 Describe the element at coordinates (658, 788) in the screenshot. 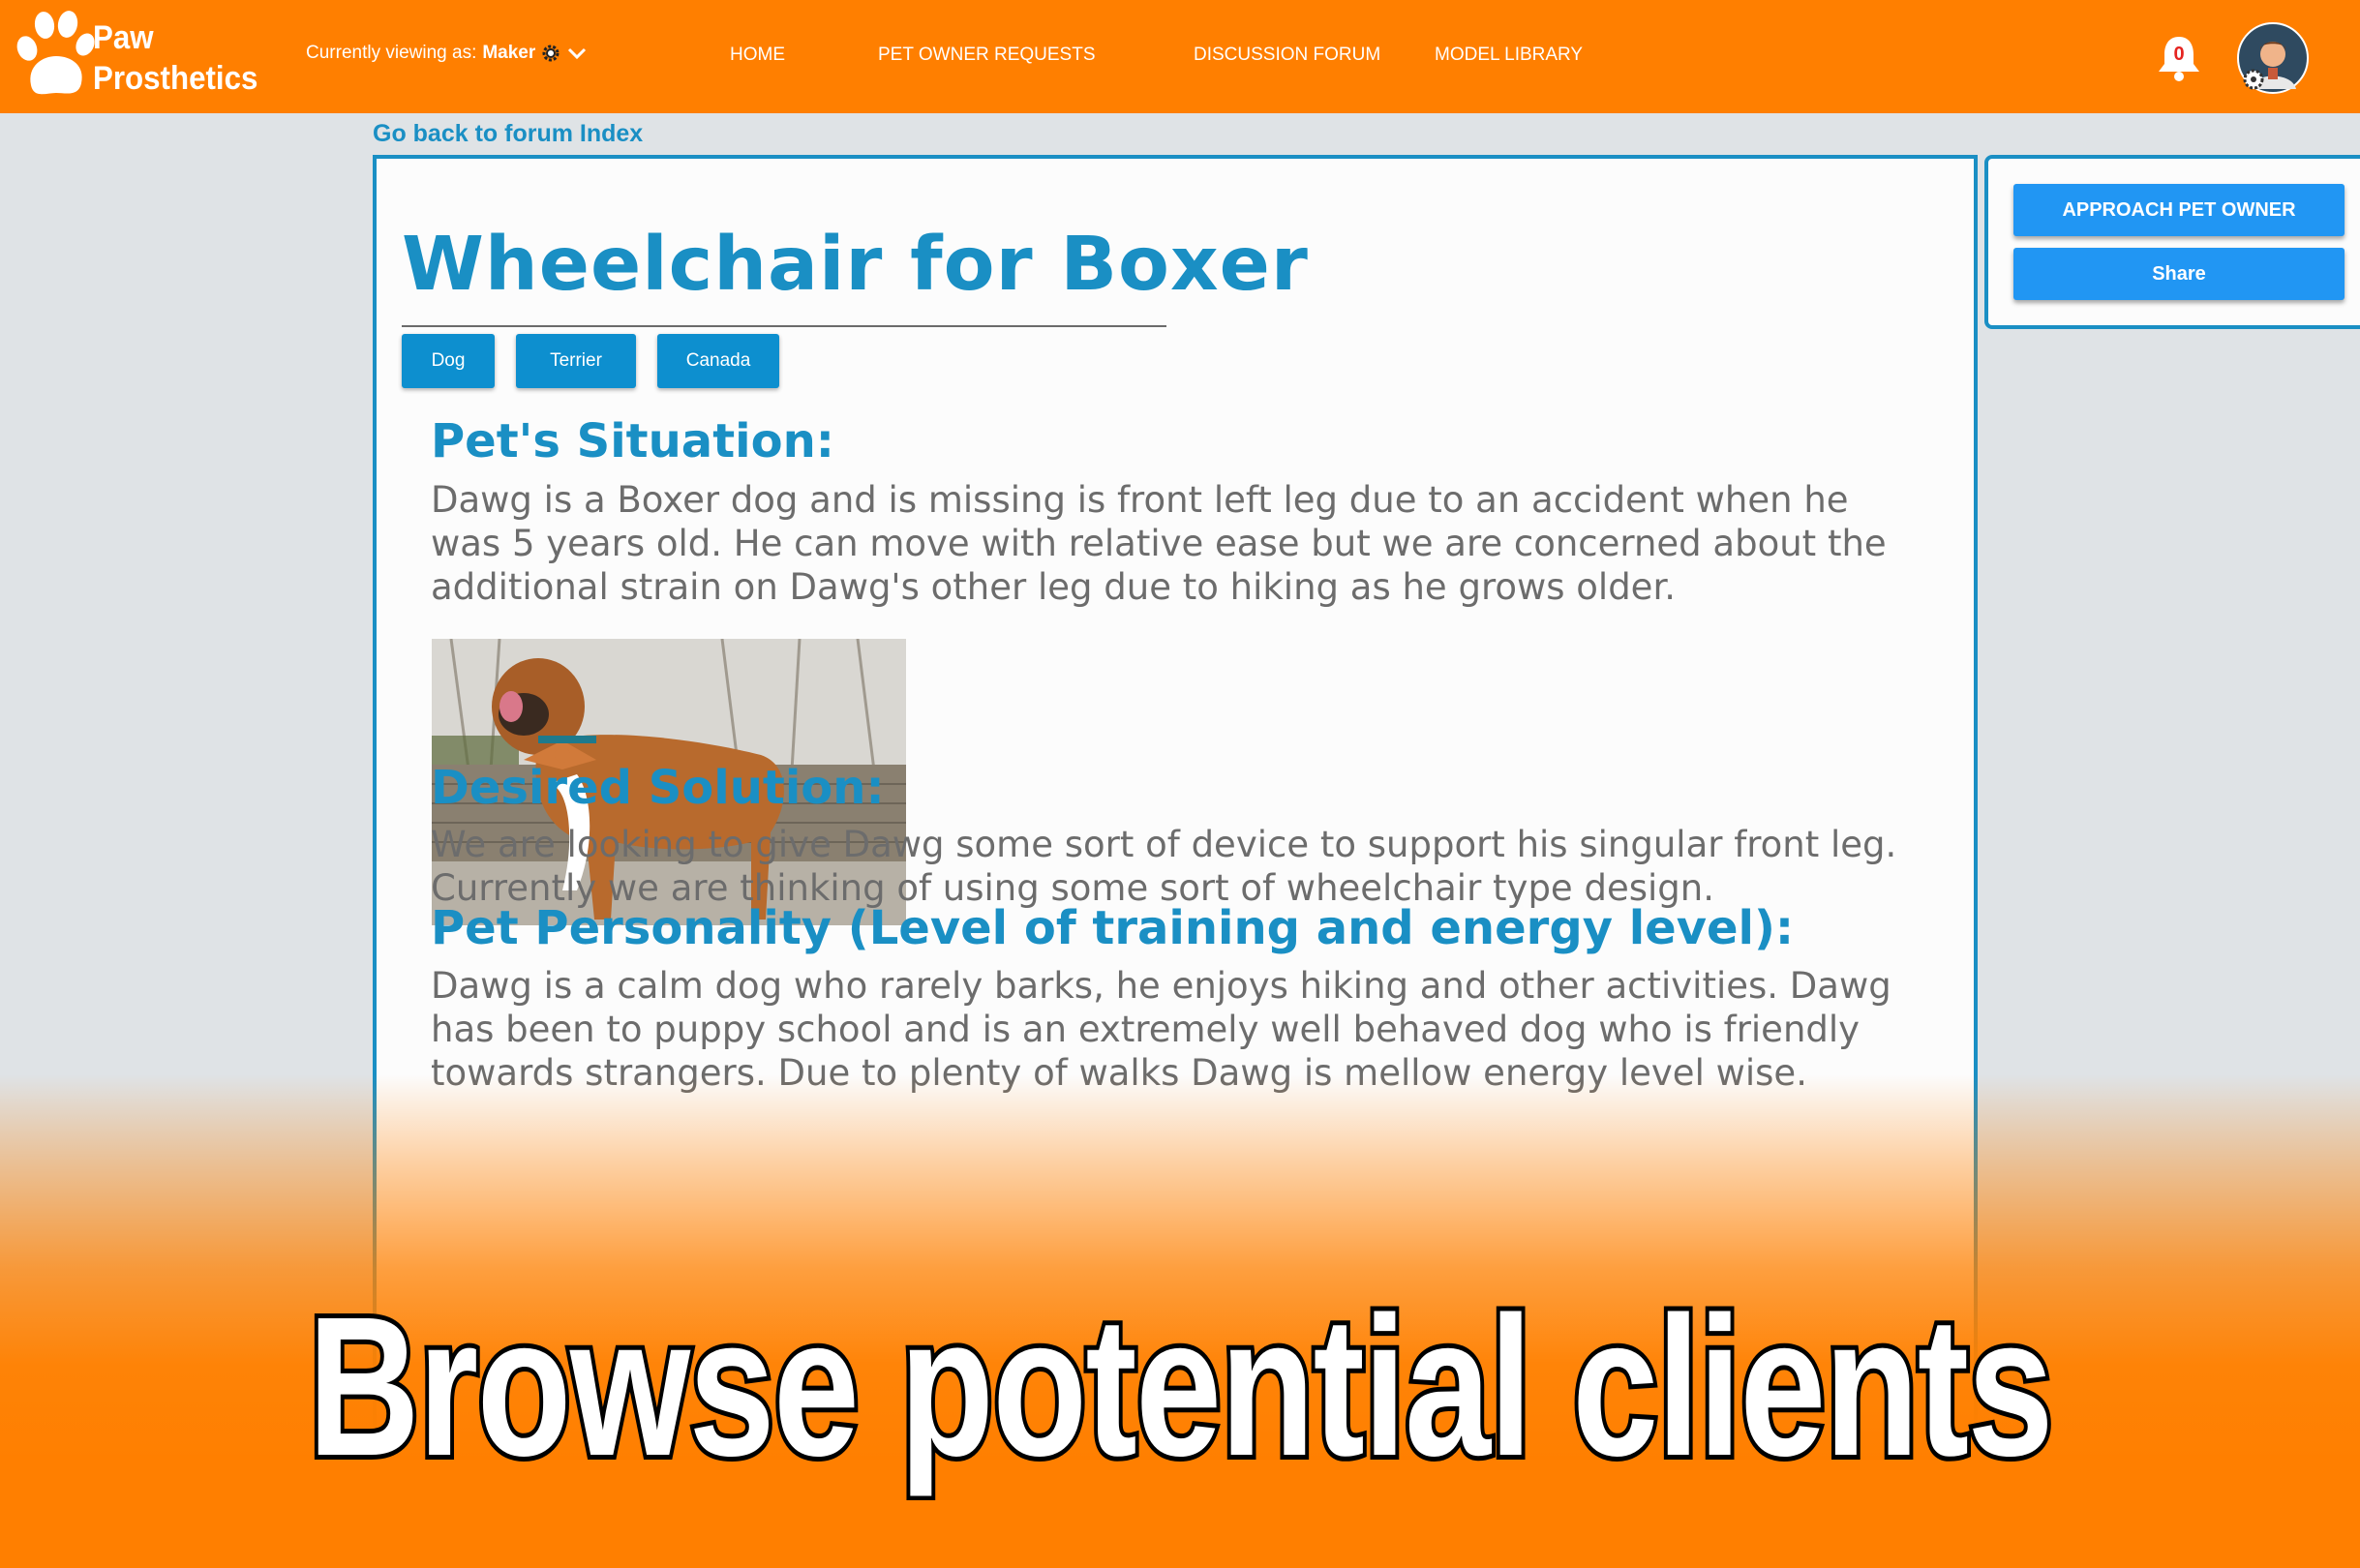

I see `solution-heading: Desired Solution:` at that location.